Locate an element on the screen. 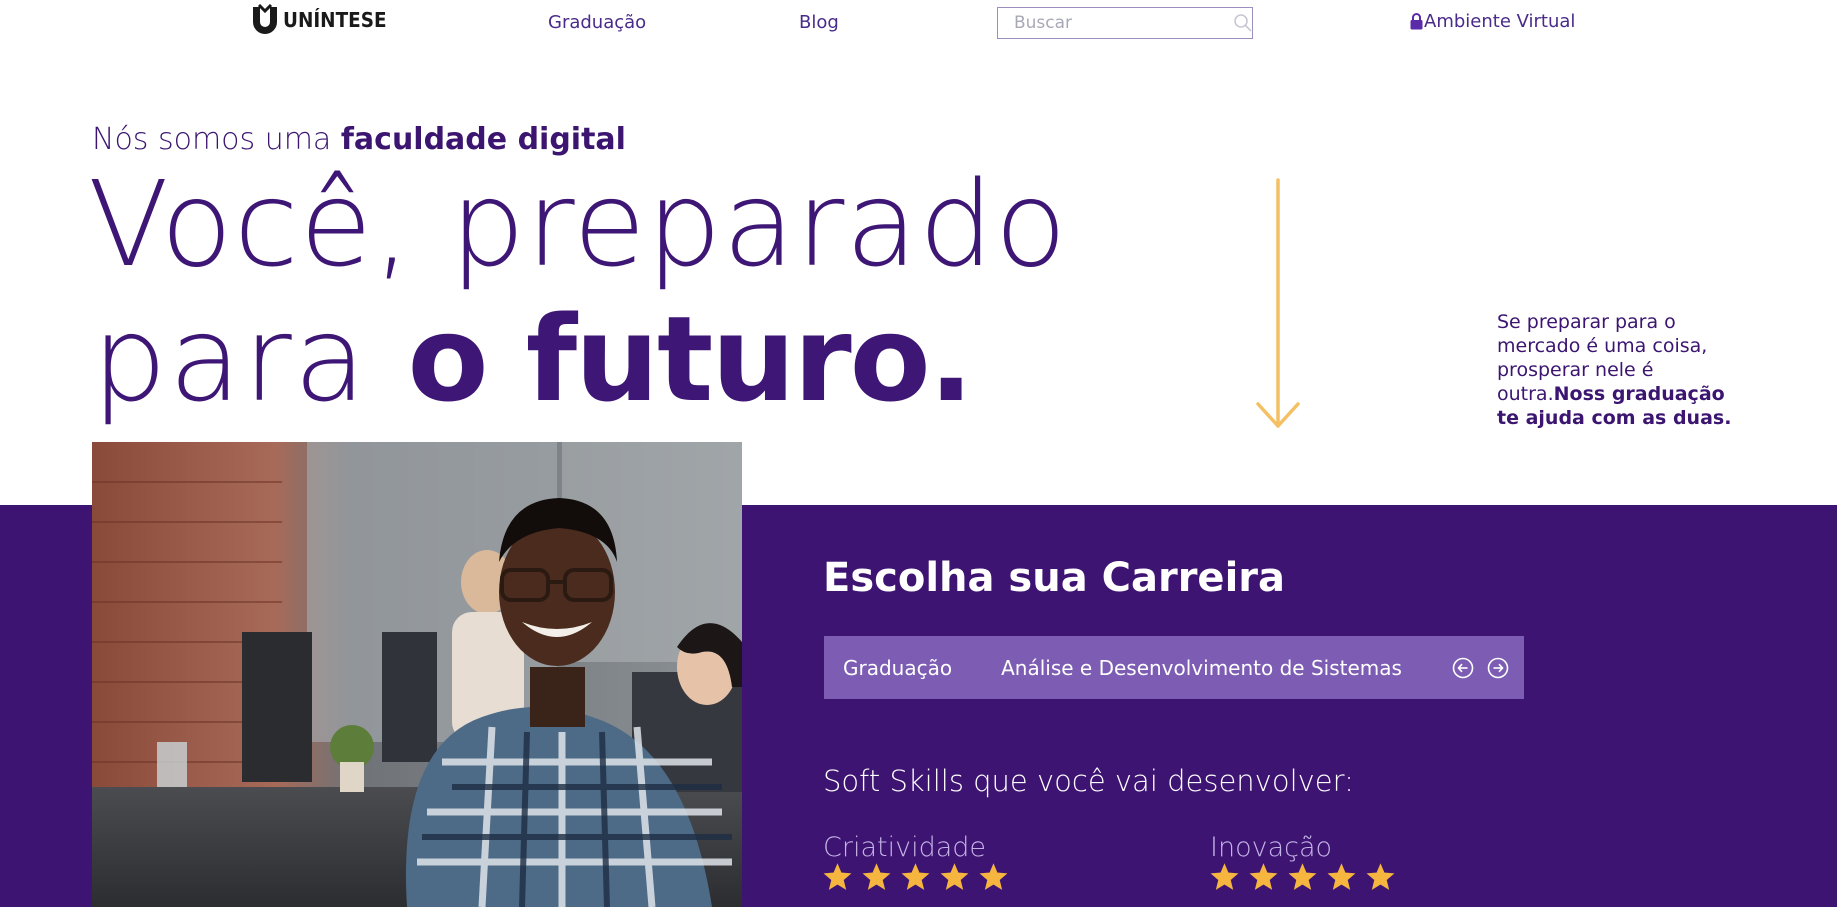  logo: UNÍNTESE is located at coordinates (323, 20).